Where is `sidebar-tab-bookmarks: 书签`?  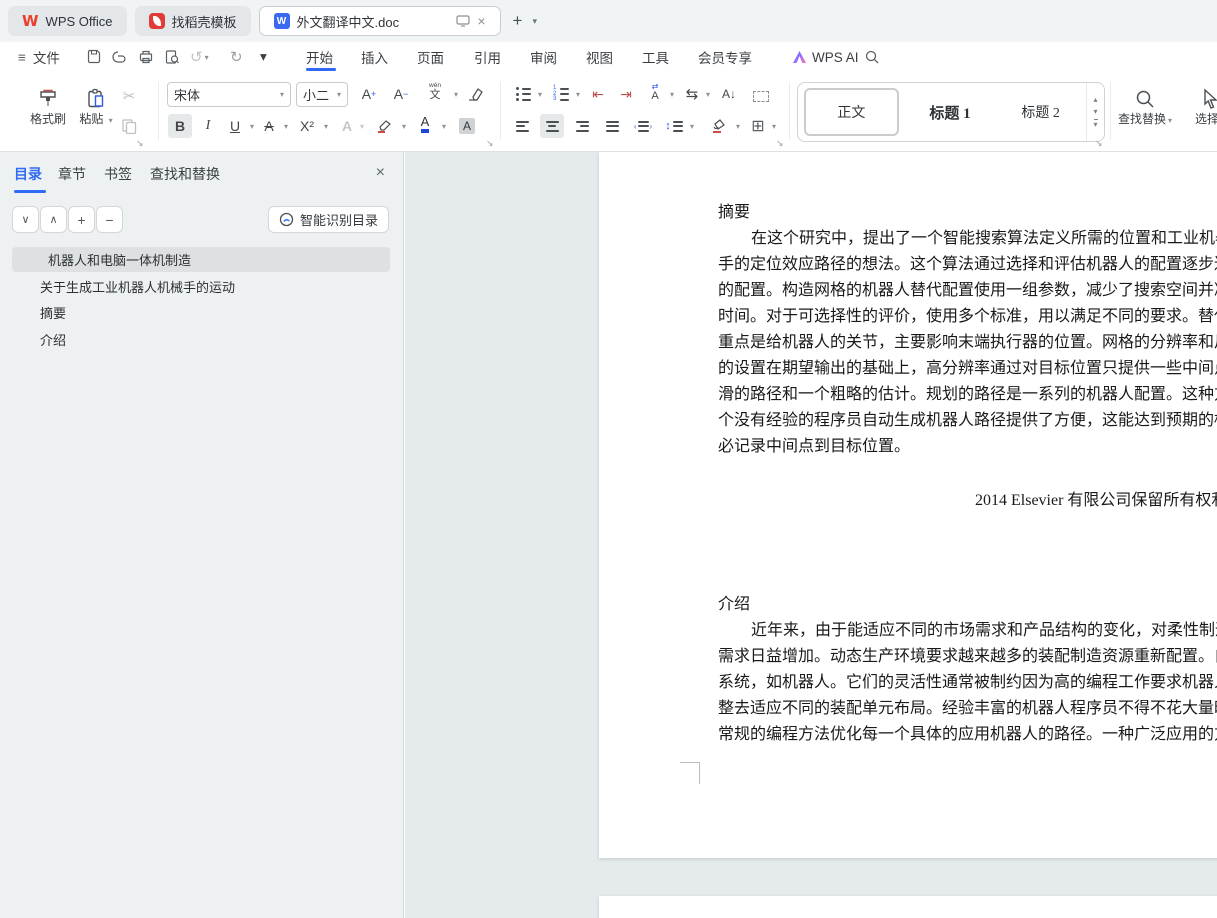
sidebar-tab-bookmarks: 书签 is located at coordinates (118, 174).